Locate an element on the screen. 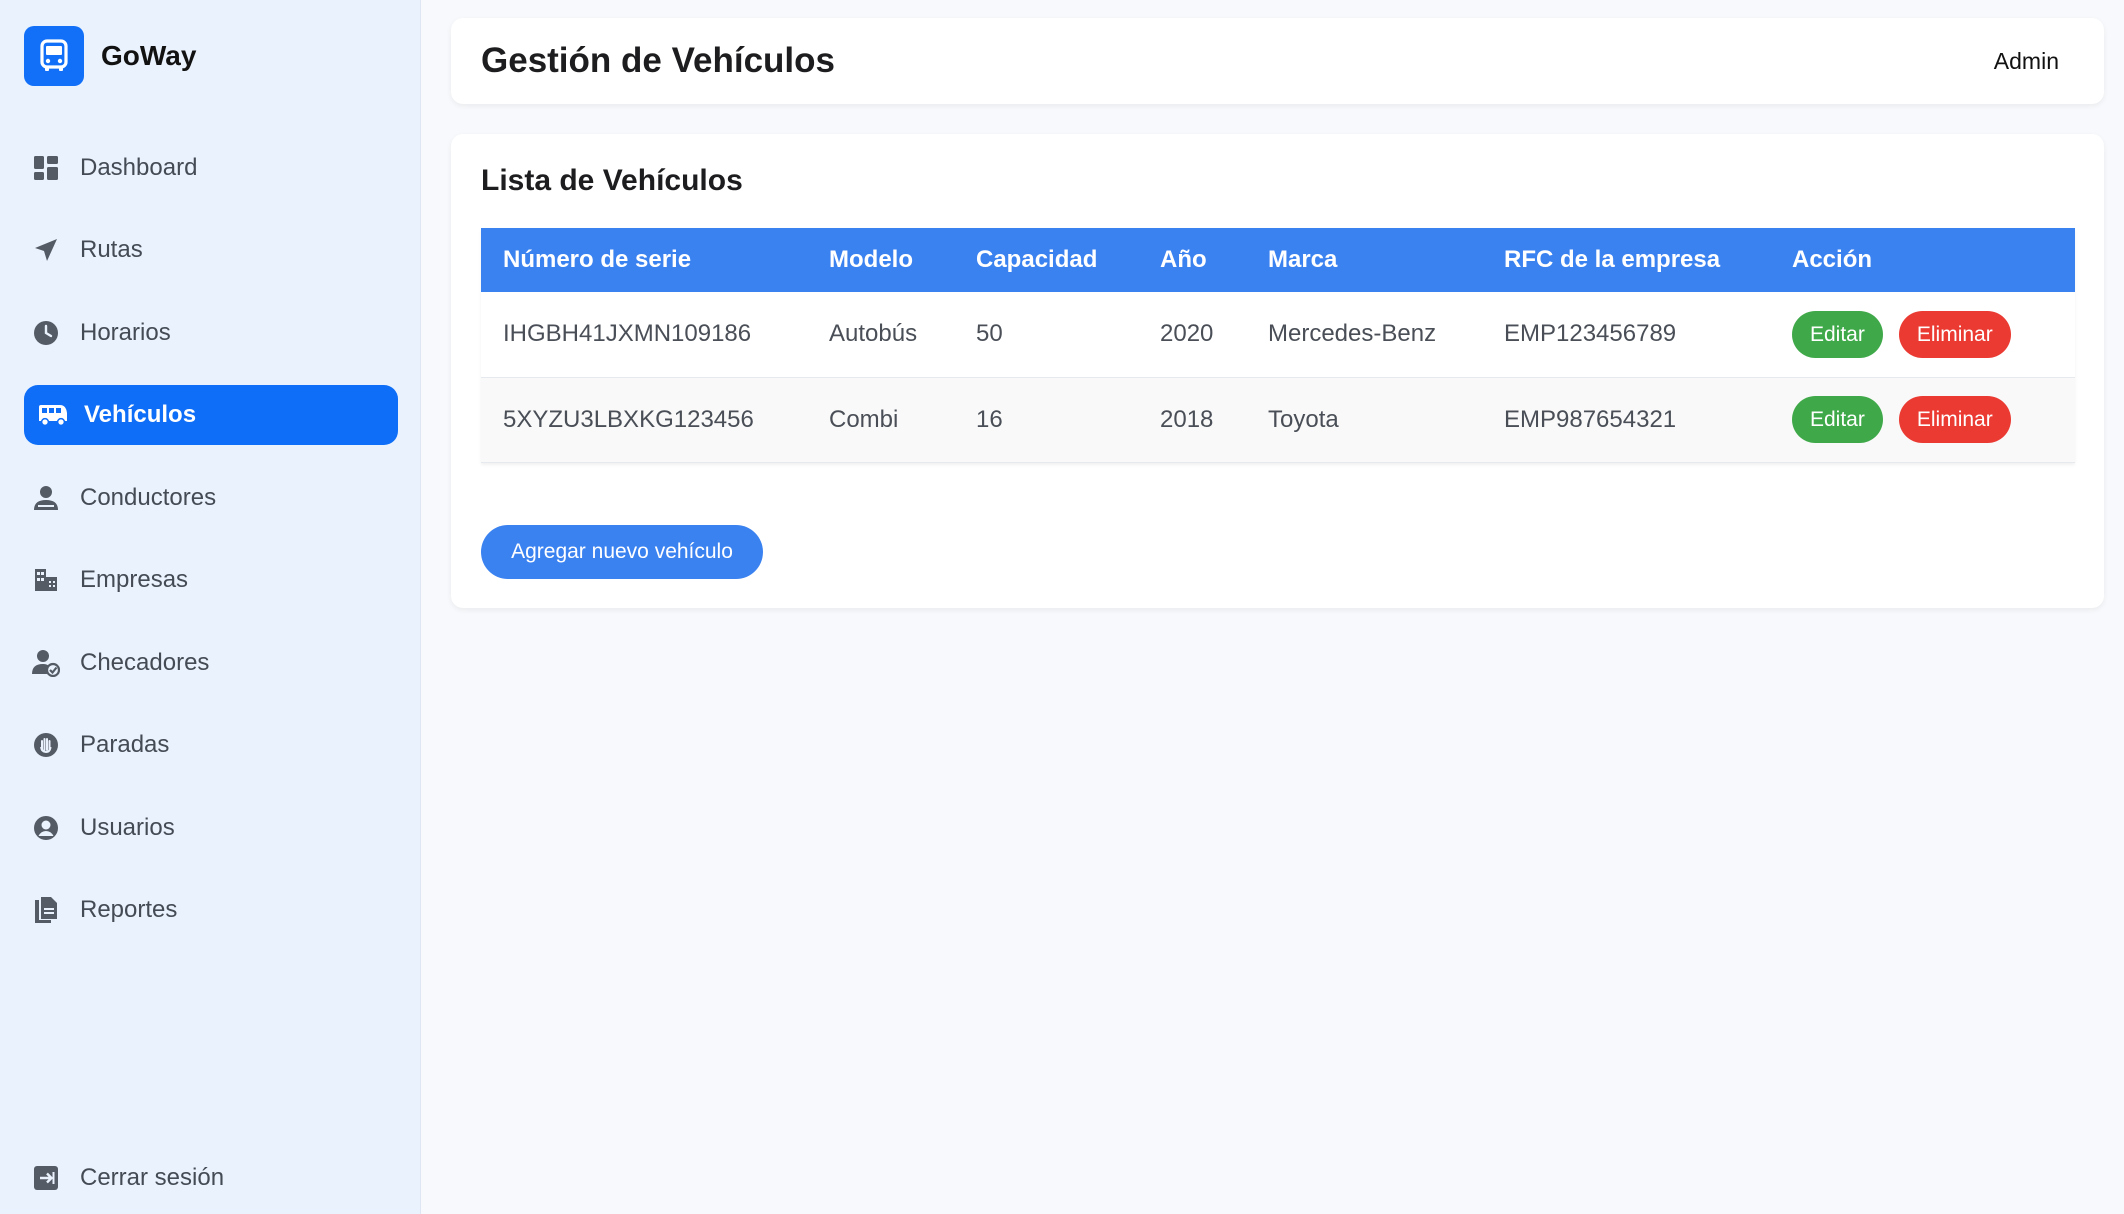  sidebar-item-reportes: Reportes is located at coordinates (211, 910).